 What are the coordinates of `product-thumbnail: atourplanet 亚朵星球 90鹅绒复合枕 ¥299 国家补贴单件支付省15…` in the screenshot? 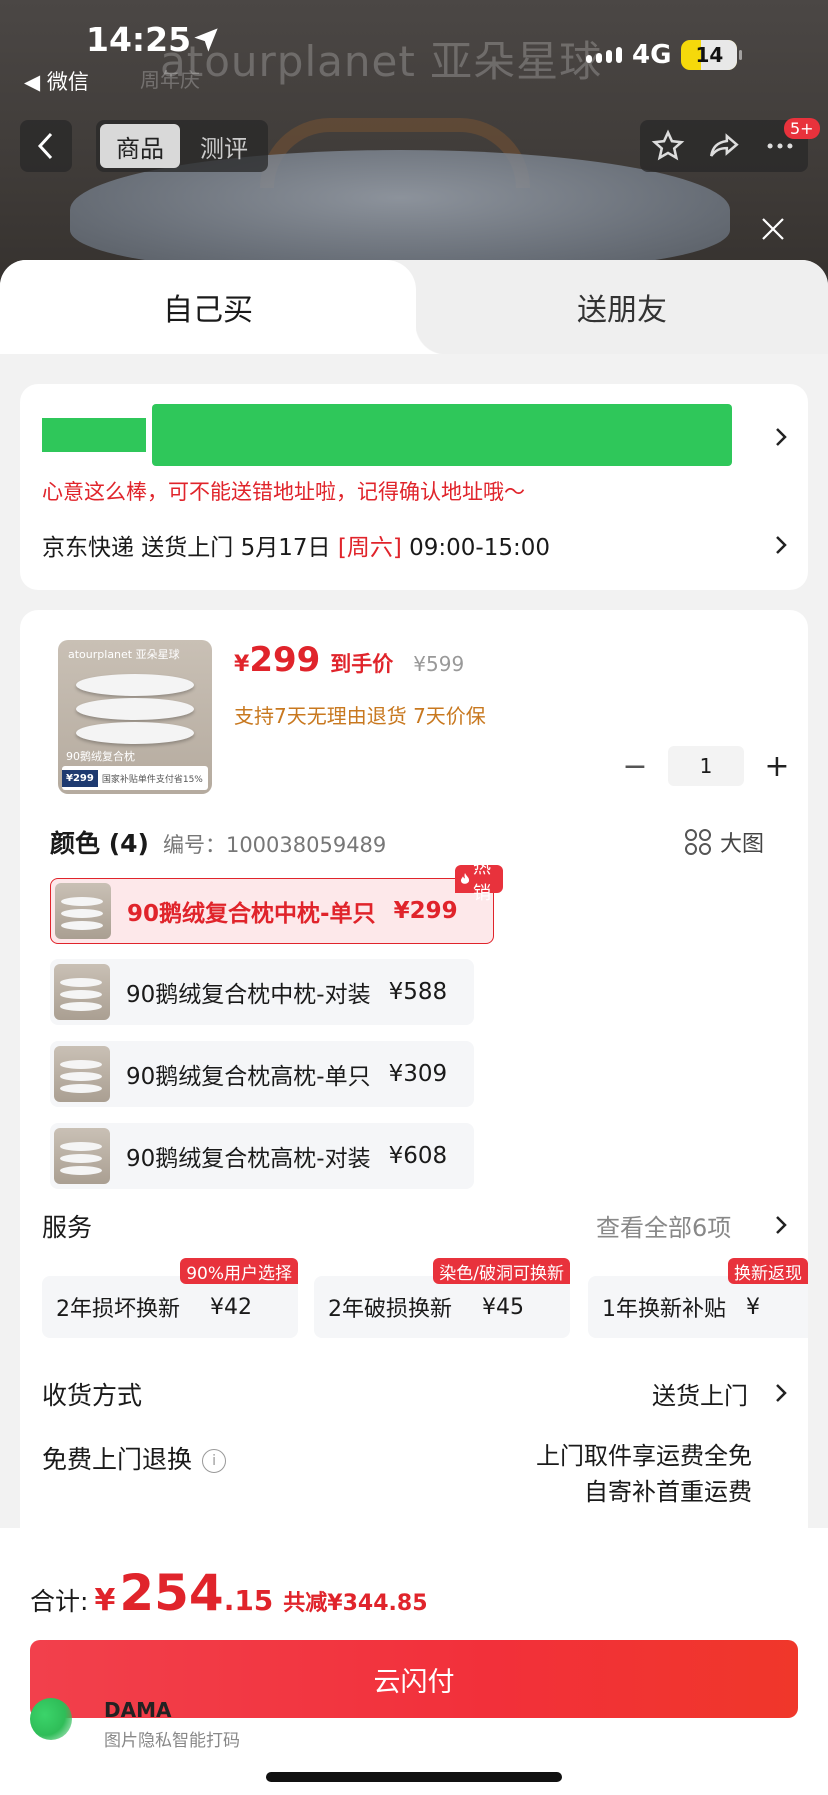 It's located at (135, 717).